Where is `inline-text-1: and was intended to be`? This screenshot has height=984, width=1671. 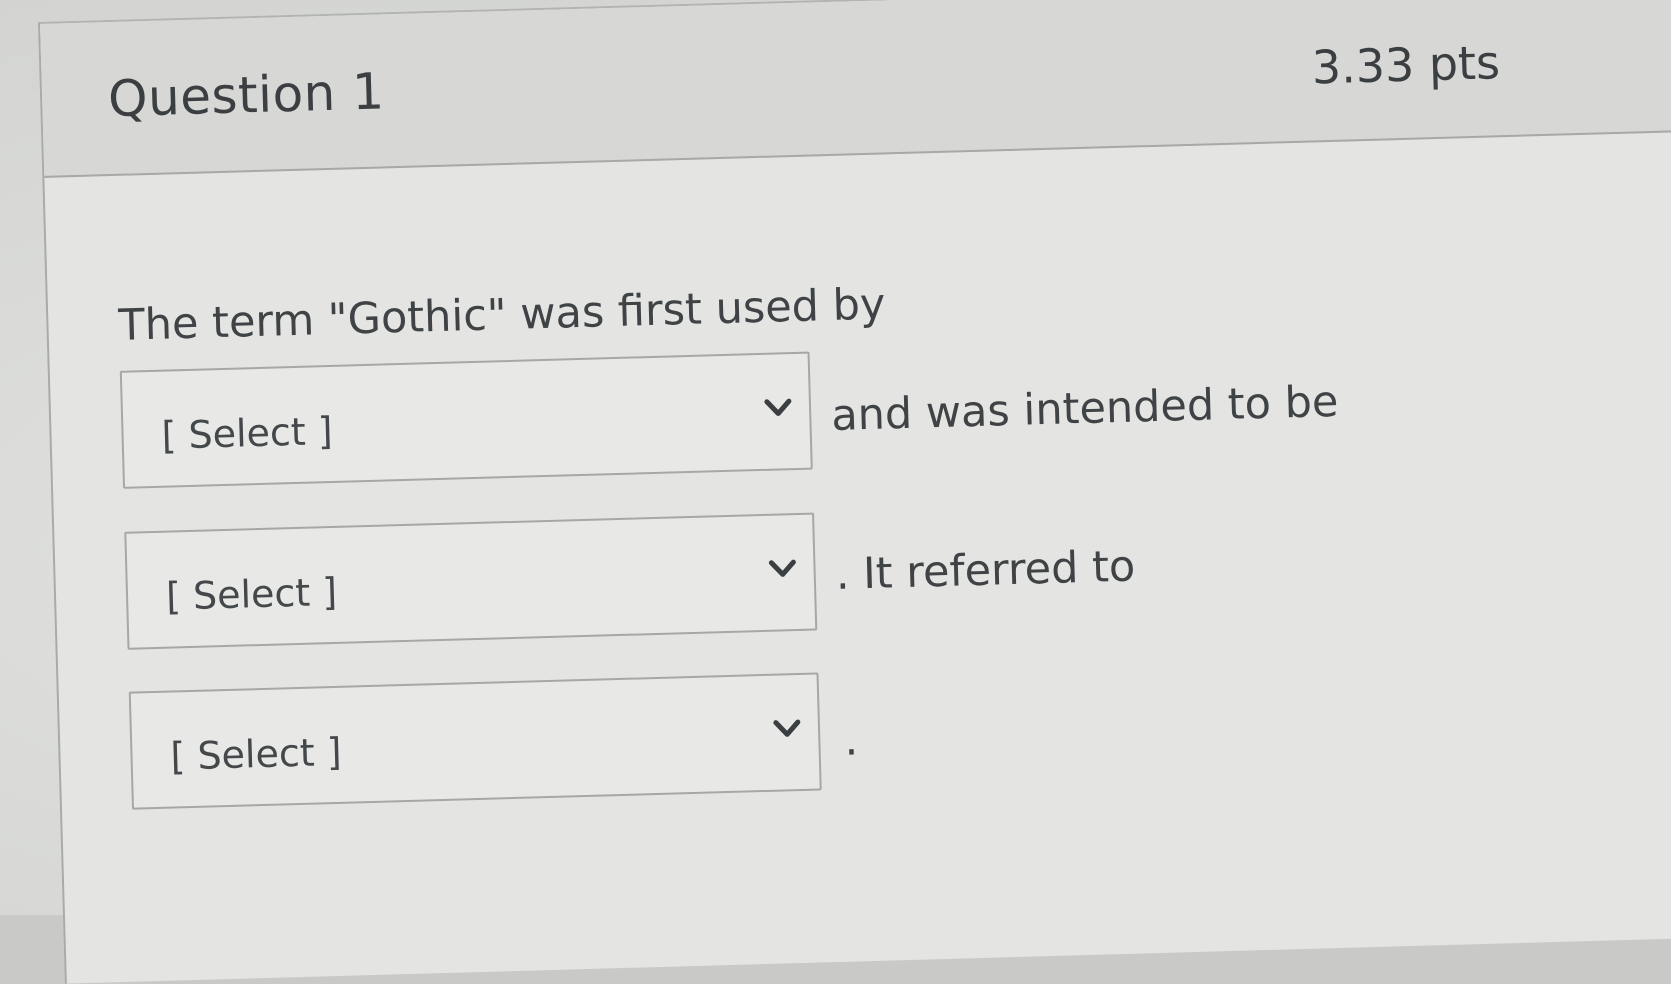
inline-text-1: and was intended to be is located at coordinates (1085, 408).